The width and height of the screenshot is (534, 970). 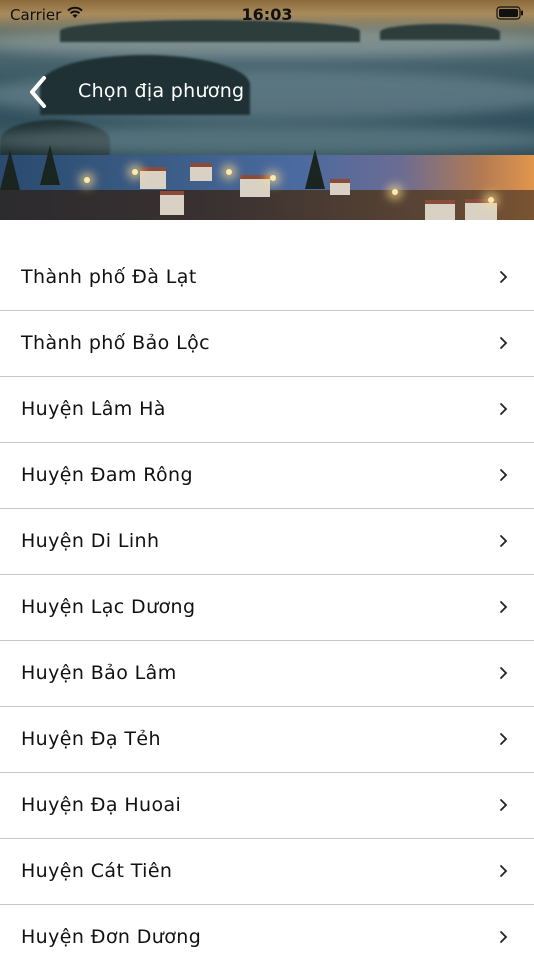 What do you see at coordinates (97, 871) in the screenshot?
I see `list-item-label: Huyện Cát Tiên` at bounding box center [97, 871].